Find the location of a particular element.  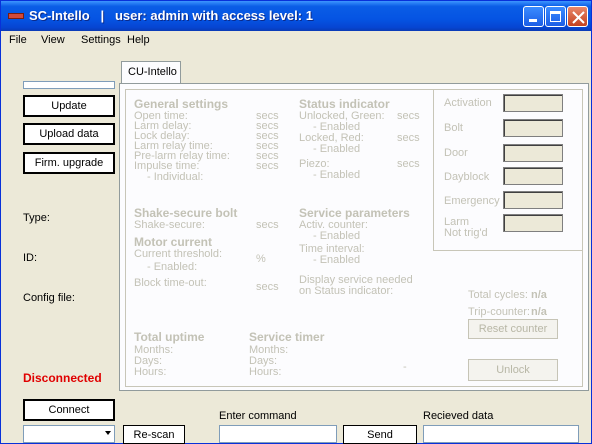

individual-label: - Individual: is located at coordinates (175, 177).